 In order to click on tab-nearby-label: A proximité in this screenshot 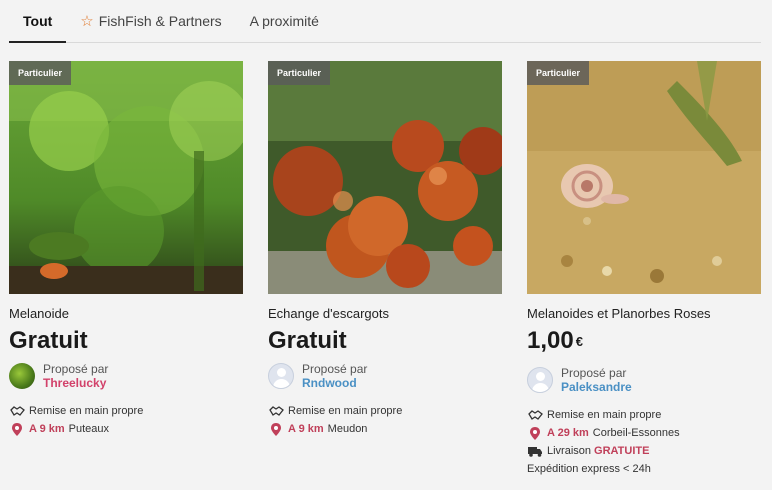, I will do `click(284, 20)`.